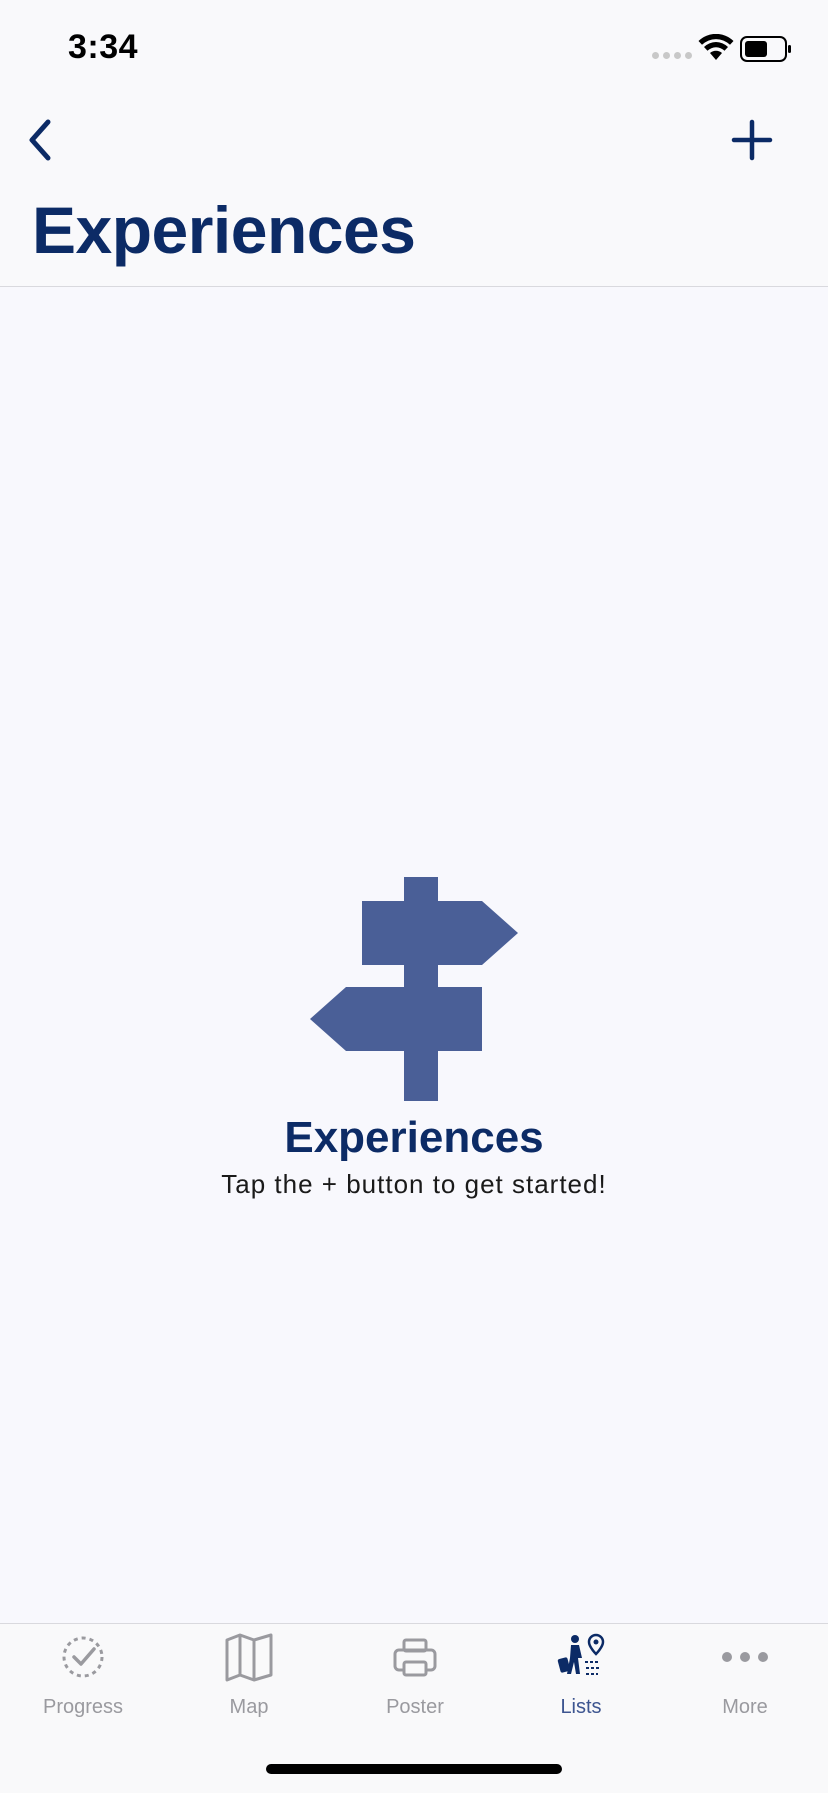 The height and width of the screenshot is (1793, 828). Describe the element at coordinates (745, 1707) in the screenshot. I see `tab-label: More` at that location.